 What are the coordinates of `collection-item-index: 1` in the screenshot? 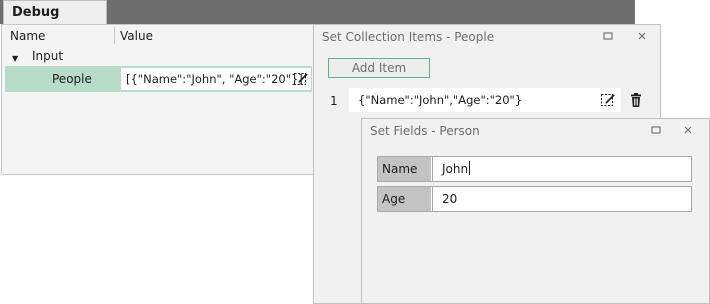 It's located at (334, 101).